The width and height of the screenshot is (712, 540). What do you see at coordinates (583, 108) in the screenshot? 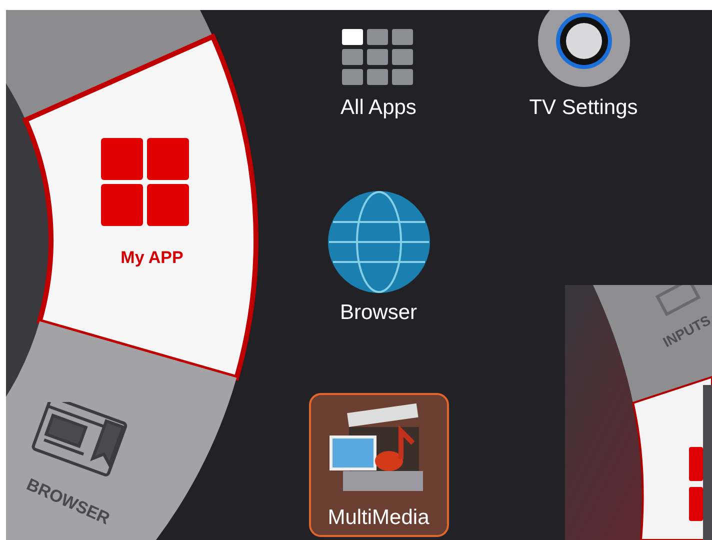
I see `app-label: TV Settings` at bounding box center [583, 108].